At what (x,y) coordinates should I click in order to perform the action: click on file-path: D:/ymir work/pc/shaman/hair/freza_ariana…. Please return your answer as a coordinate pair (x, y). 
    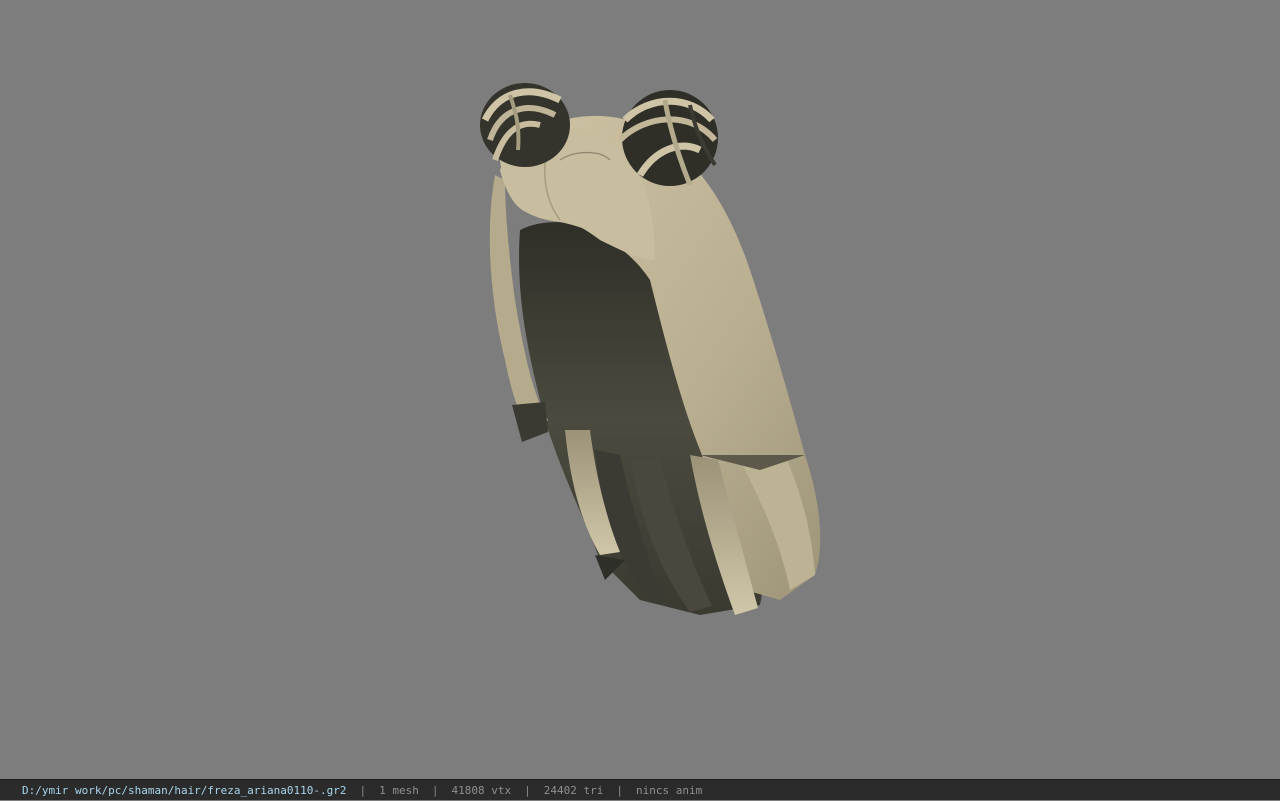
    Looking at the image, I should click on (184, 790).